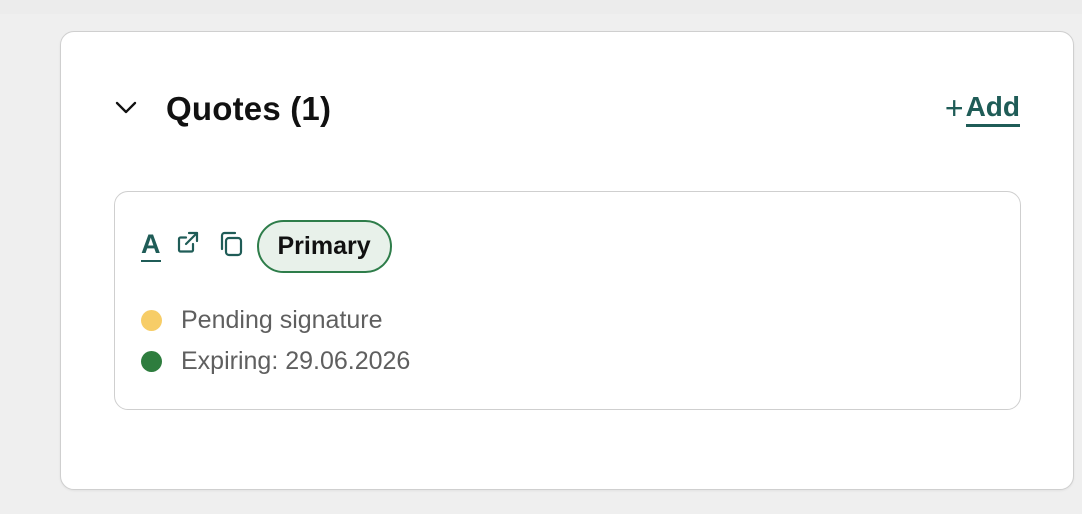 This screenshot has height=514, width=1082. Describe the element at coordinates (296, 361) in the screenshot. I see `status-text: Expiring: 29.06.2026` at that location.